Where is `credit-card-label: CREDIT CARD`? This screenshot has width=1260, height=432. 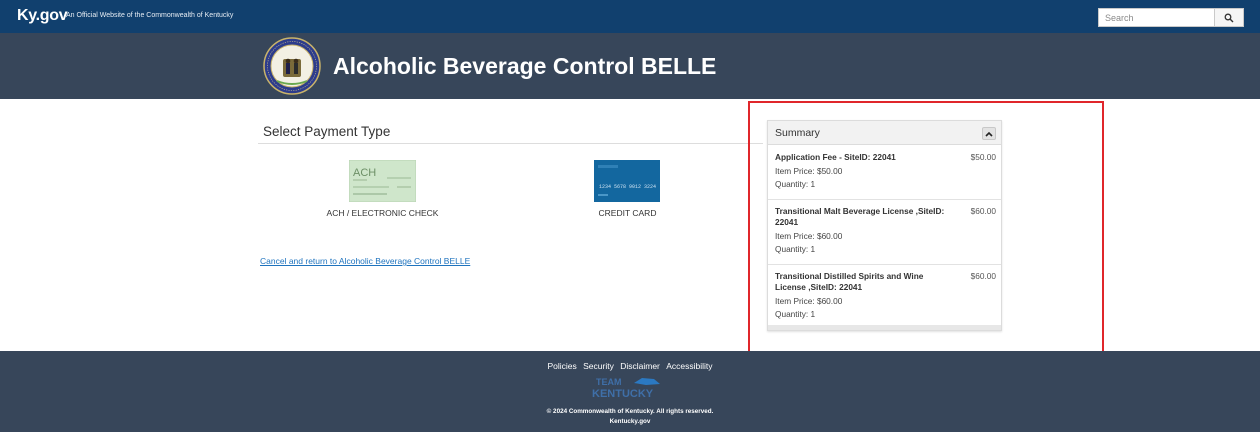
credit-card-label: CREDIT CARD is located at coordinates (627, 213).